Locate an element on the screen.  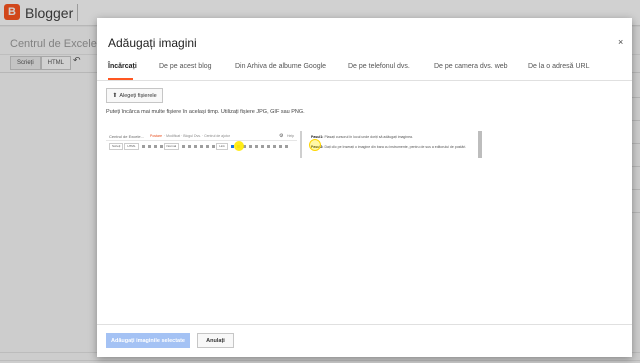
tab-google-album-archive: Din Arhiva de albume Google is located at coordinates (280, 66).